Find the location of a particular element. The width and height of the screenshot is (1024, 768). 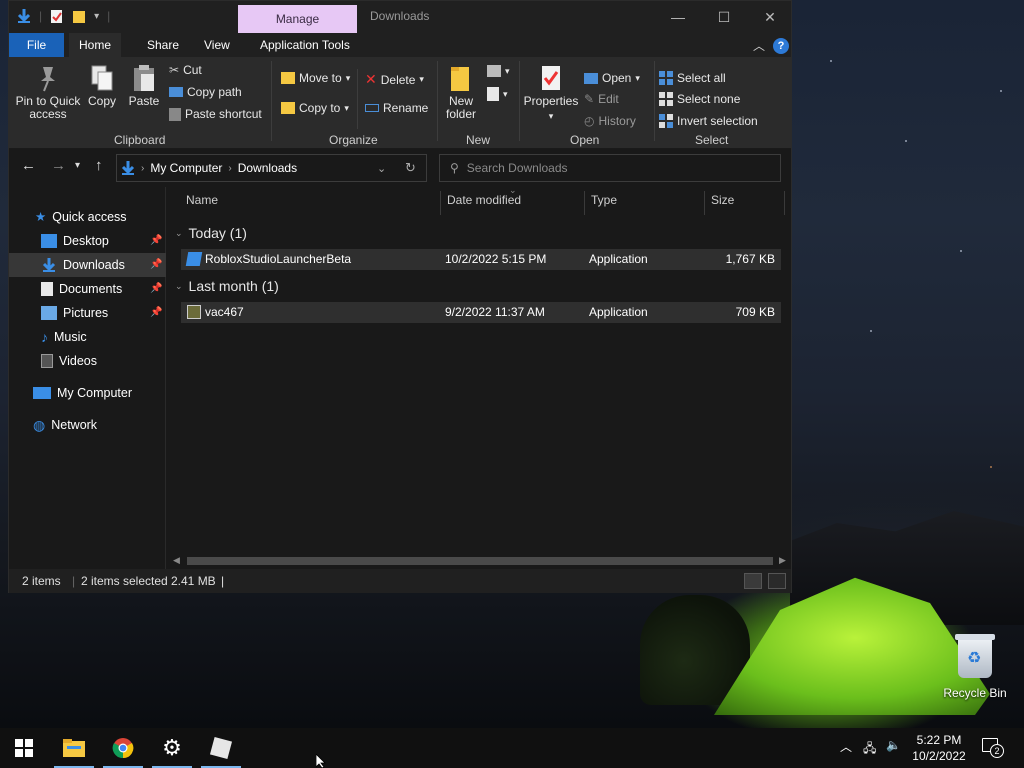

volume-icon: 🔈 is located at coordinates (893, 745).